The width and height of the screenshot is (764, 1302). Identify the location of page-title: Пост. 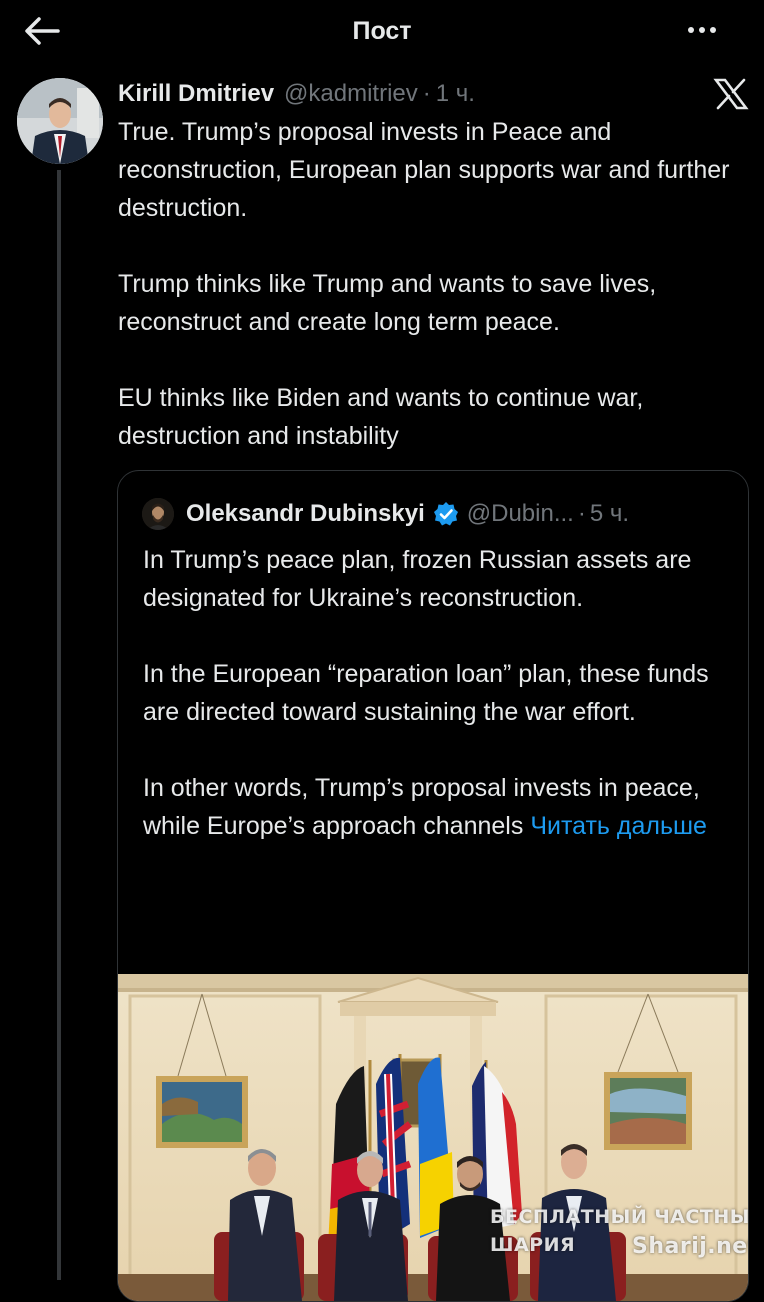
(382, 30).